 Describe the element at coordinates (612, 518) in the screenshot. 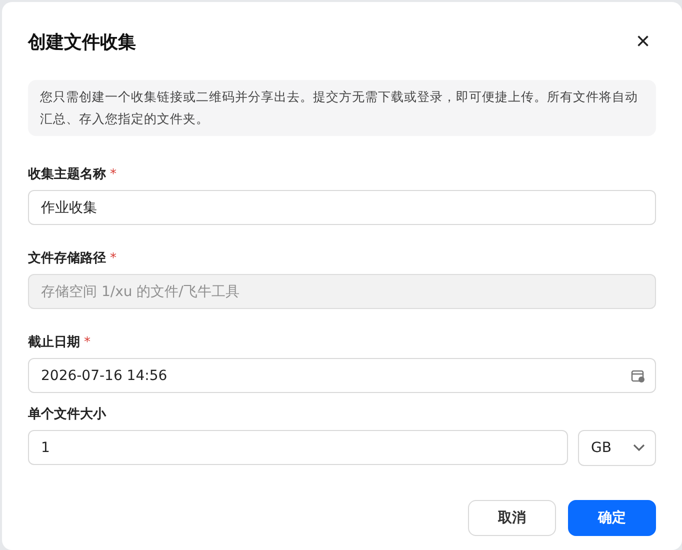

I see `confirm-button: 确定` at that location.